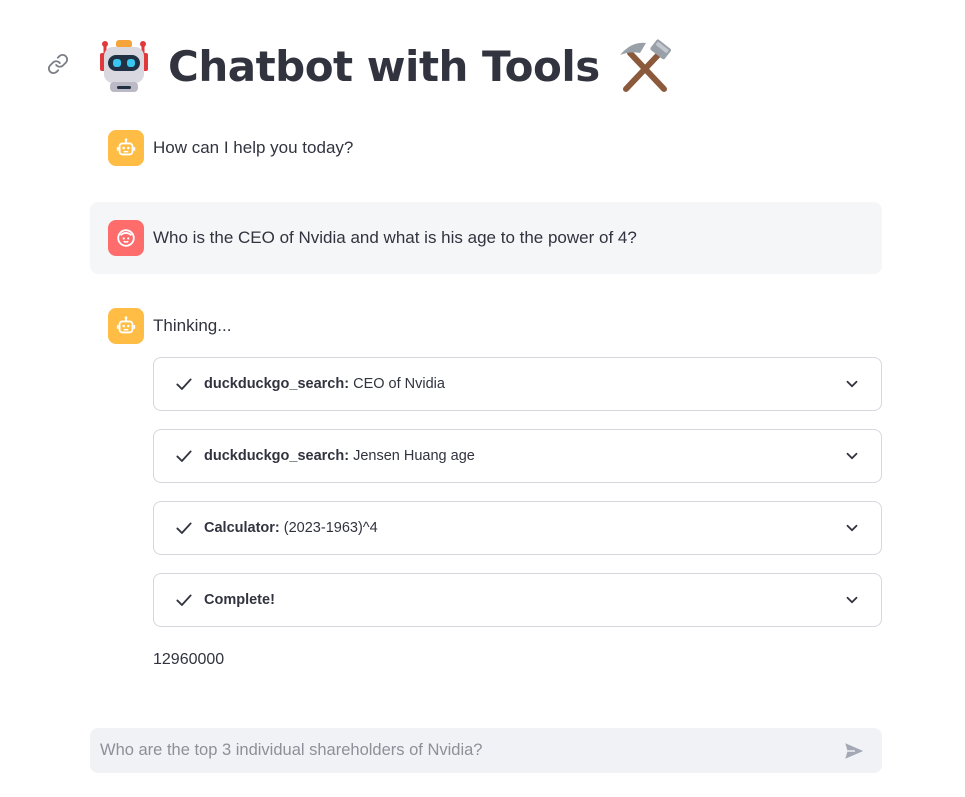  I want to click on send-button, so click(854, 751).